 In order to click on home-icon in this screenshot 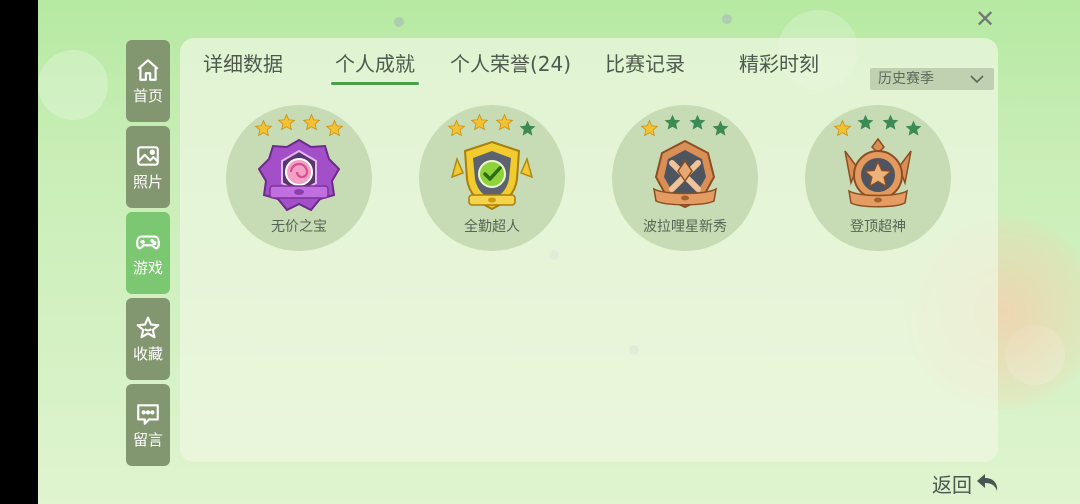, I will do `click(148, 69)`.